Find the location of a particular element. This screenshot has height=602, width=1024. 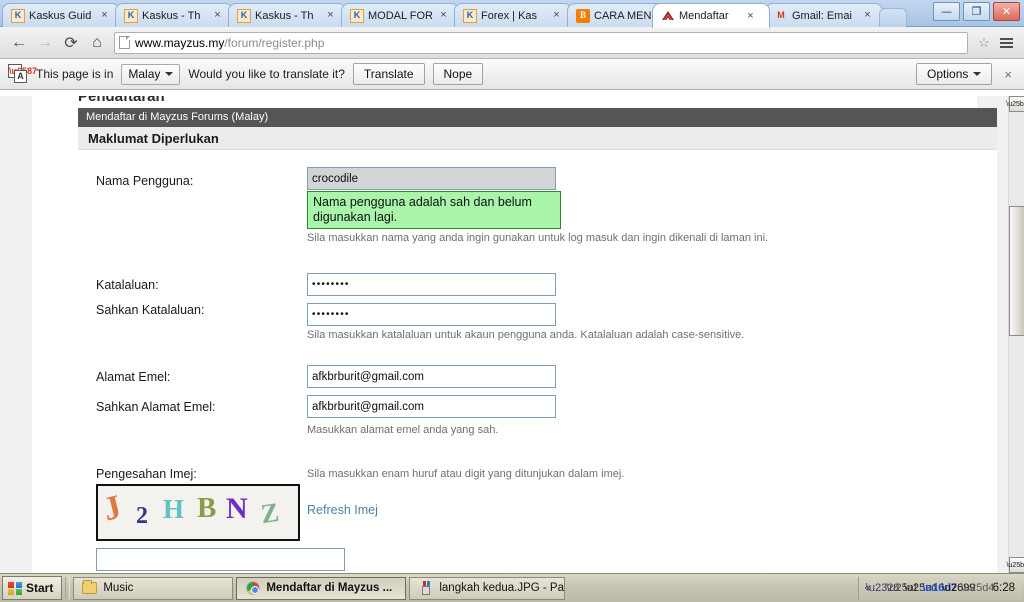

browser-tab-7-active: Mendaftar × is located at coordinates (711, 15).